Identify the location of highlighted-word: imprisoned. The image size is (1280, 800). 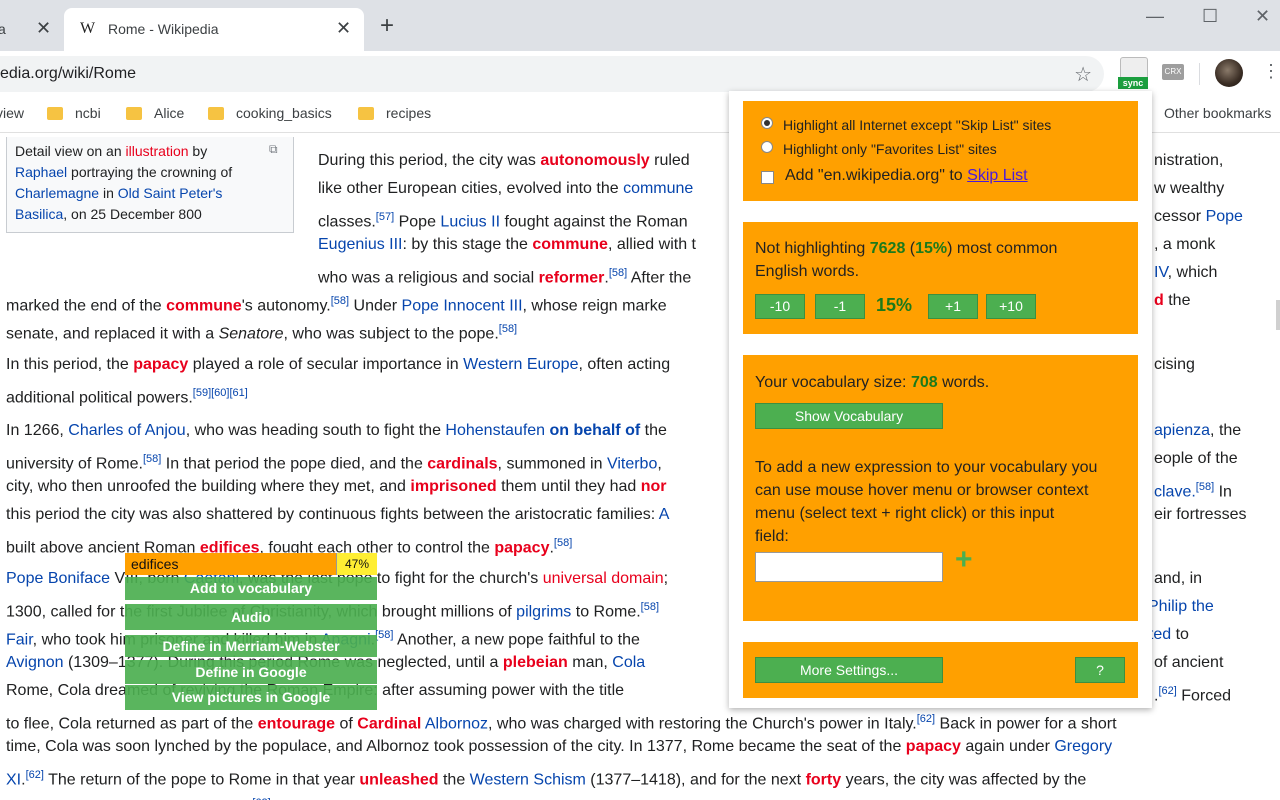
(453, 486).